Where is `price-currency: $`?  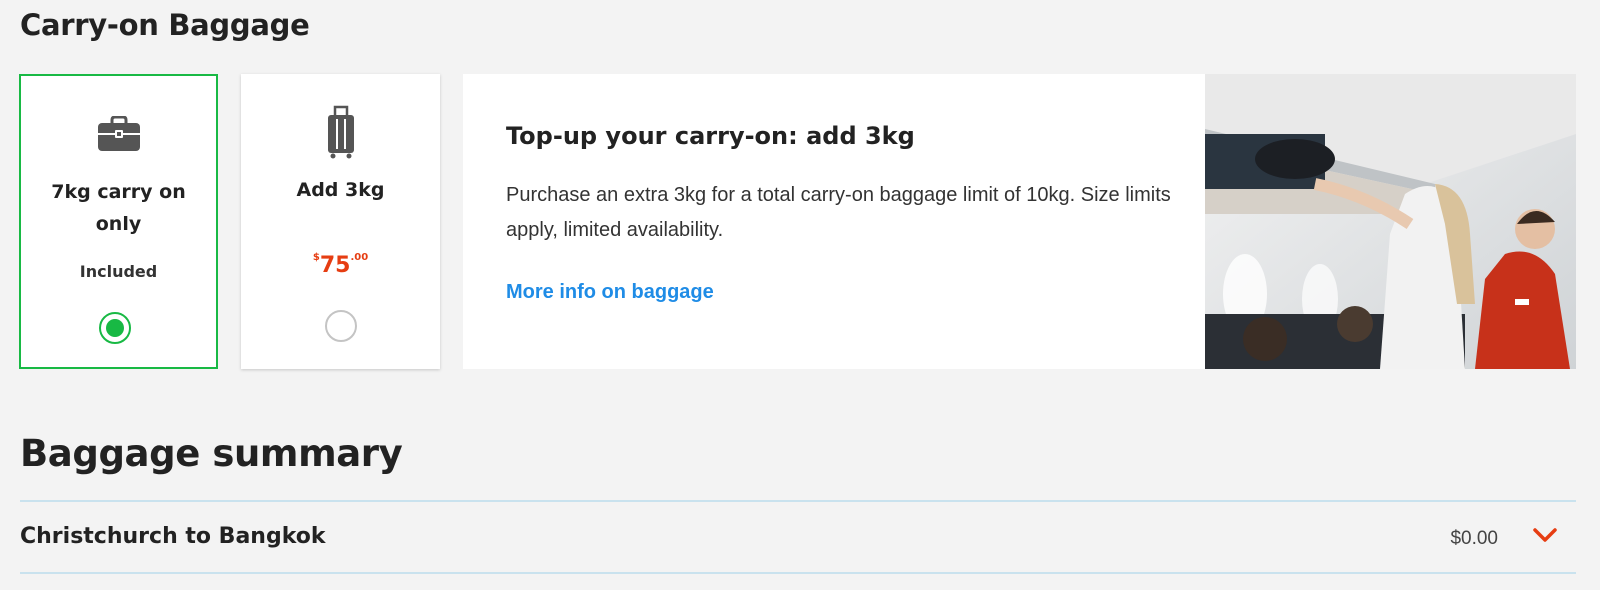 price-currency: $ is located at coordinates (316, 257).